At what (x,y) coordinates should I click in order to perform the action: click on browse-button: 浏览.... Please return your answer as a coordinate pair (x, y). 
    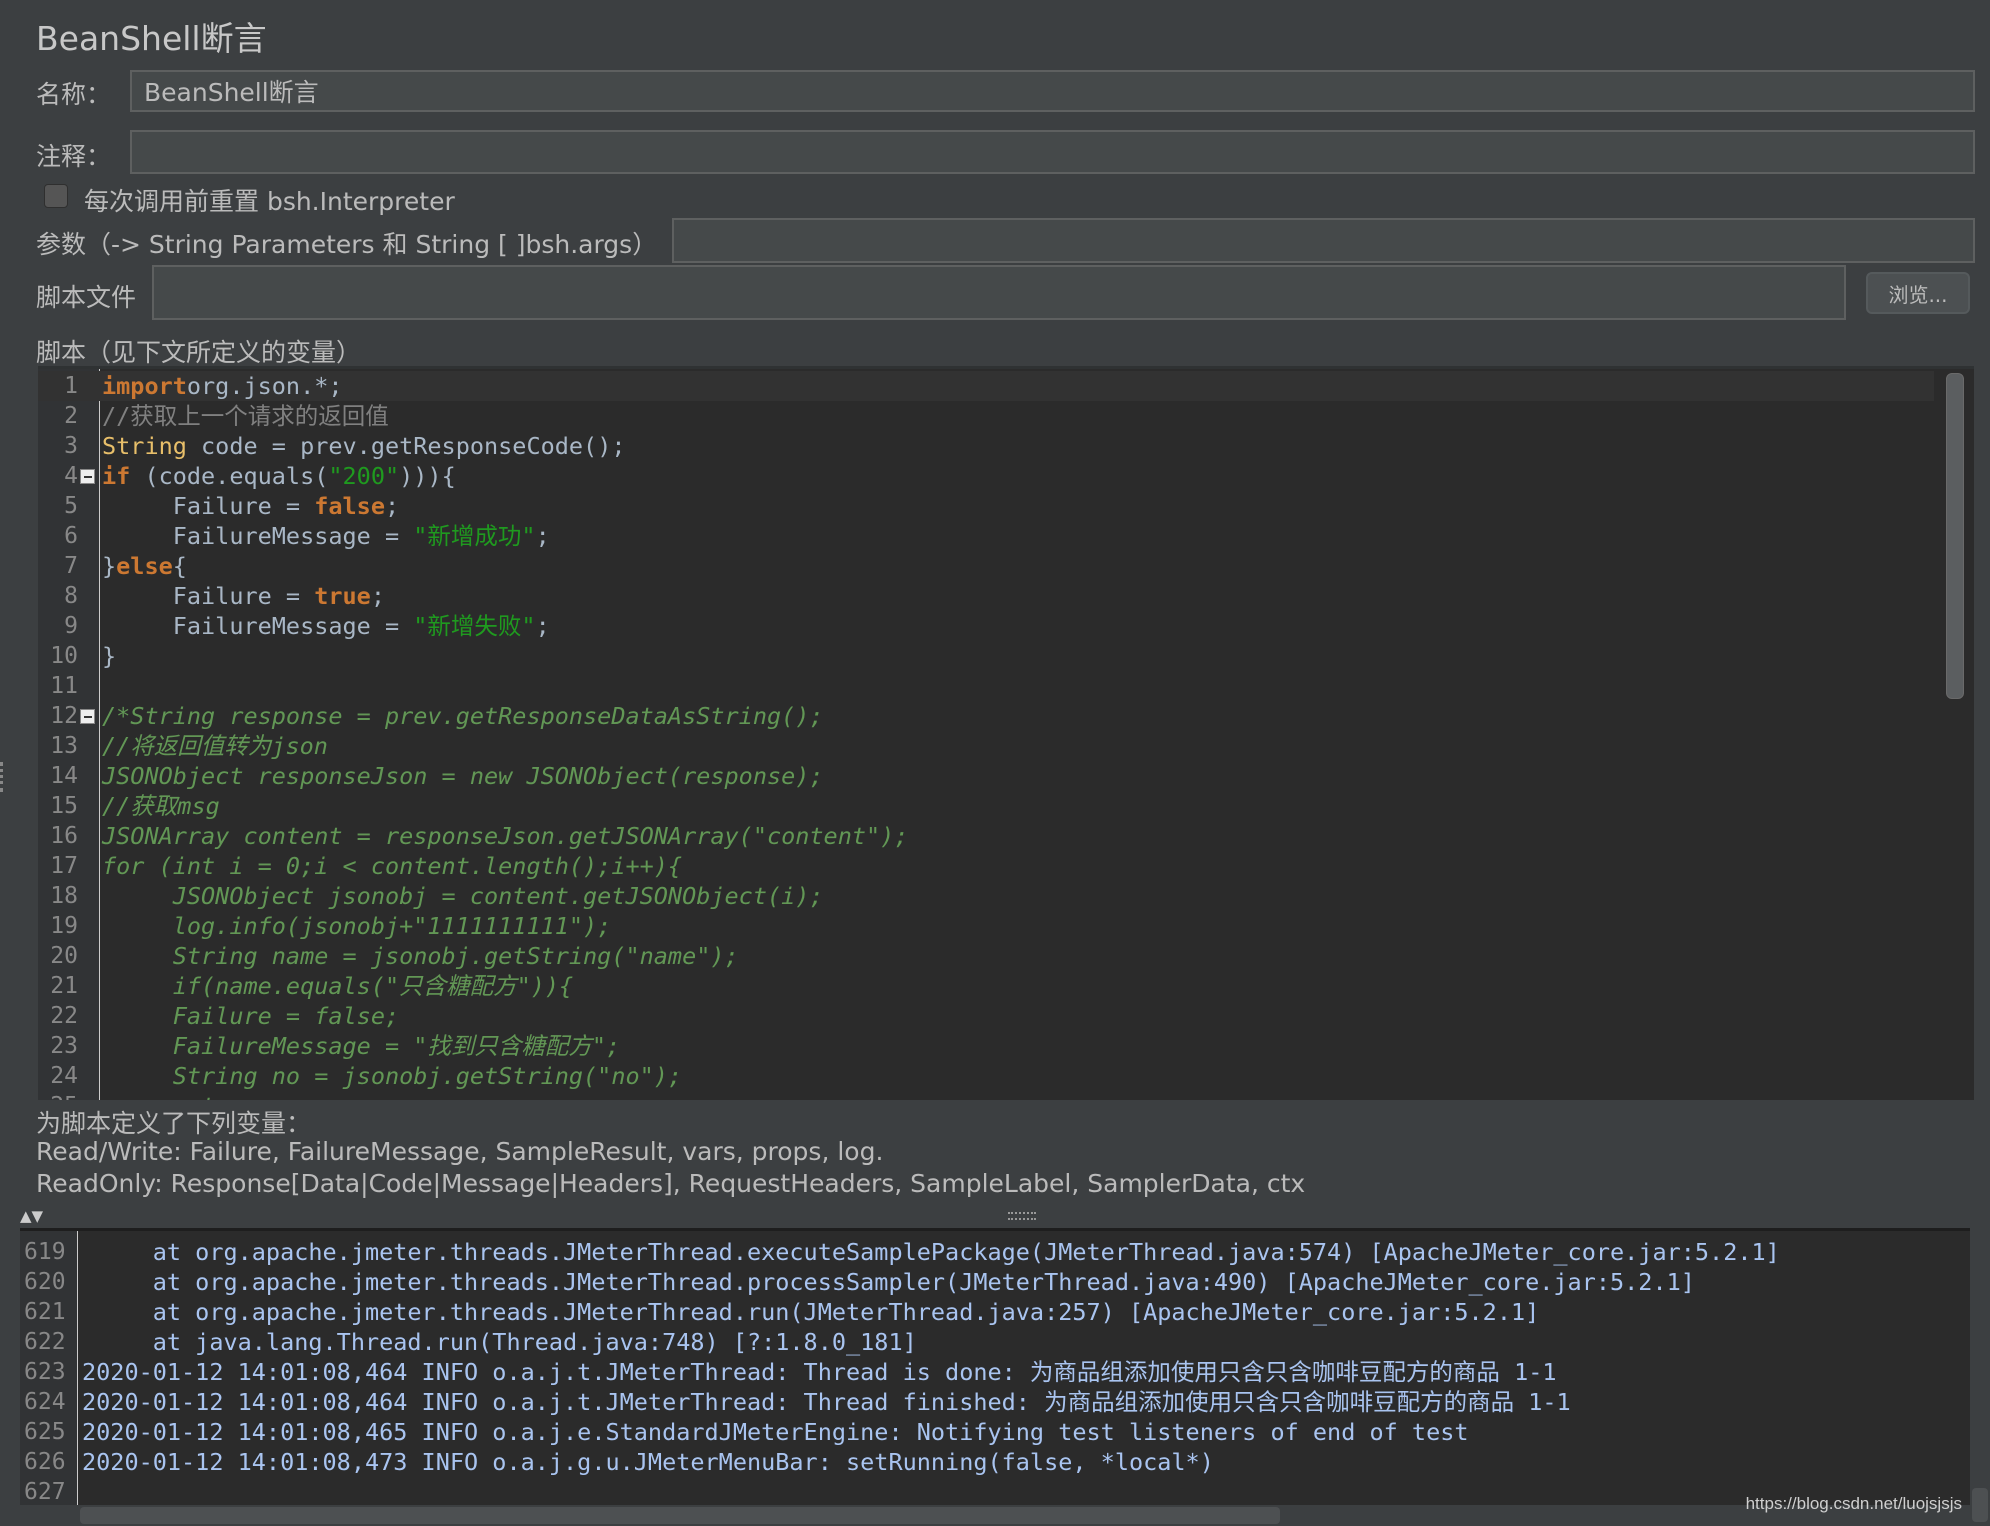
    Looking at the image, I should click on (1918, 293).